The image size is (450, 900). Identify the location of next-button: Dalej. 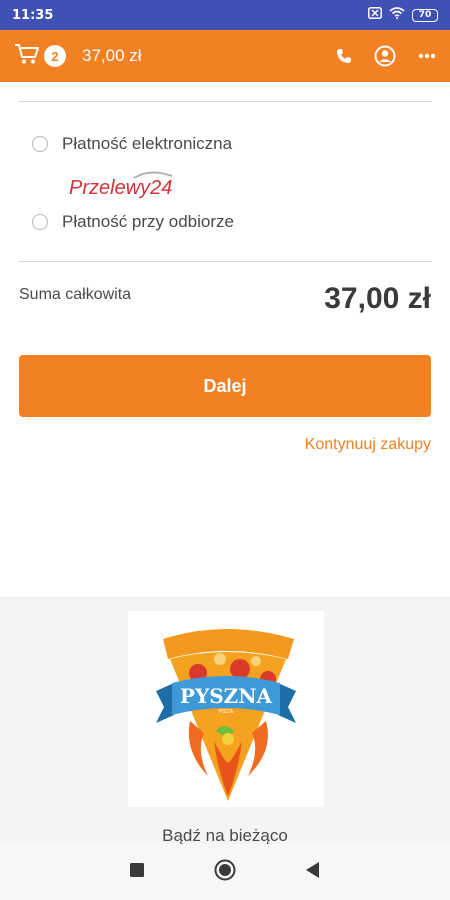
(225, 386).